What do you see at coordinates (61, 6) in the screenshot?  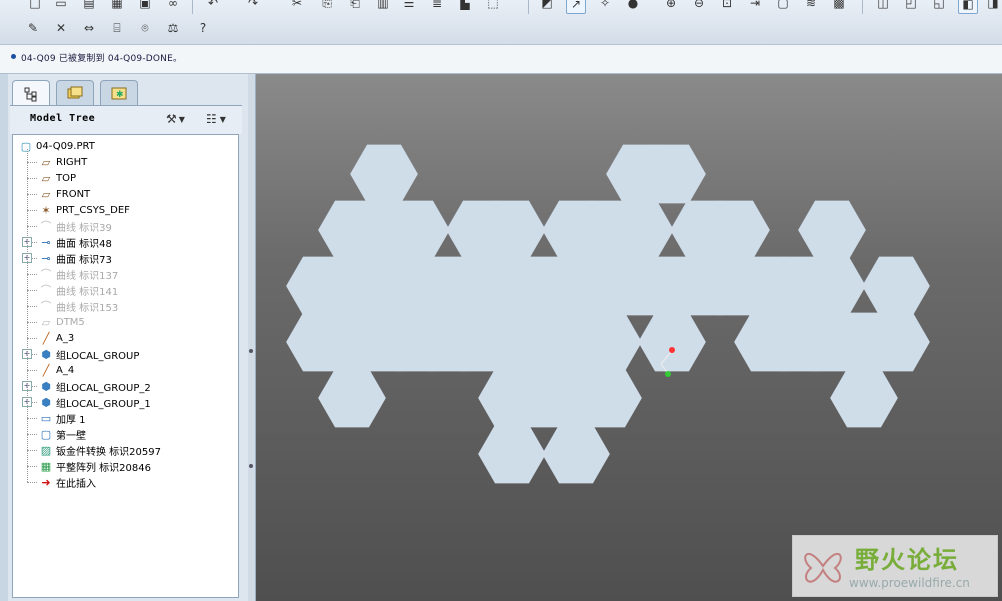 I see `open-folder-icon: ▭` at bounding box center [61, 6].